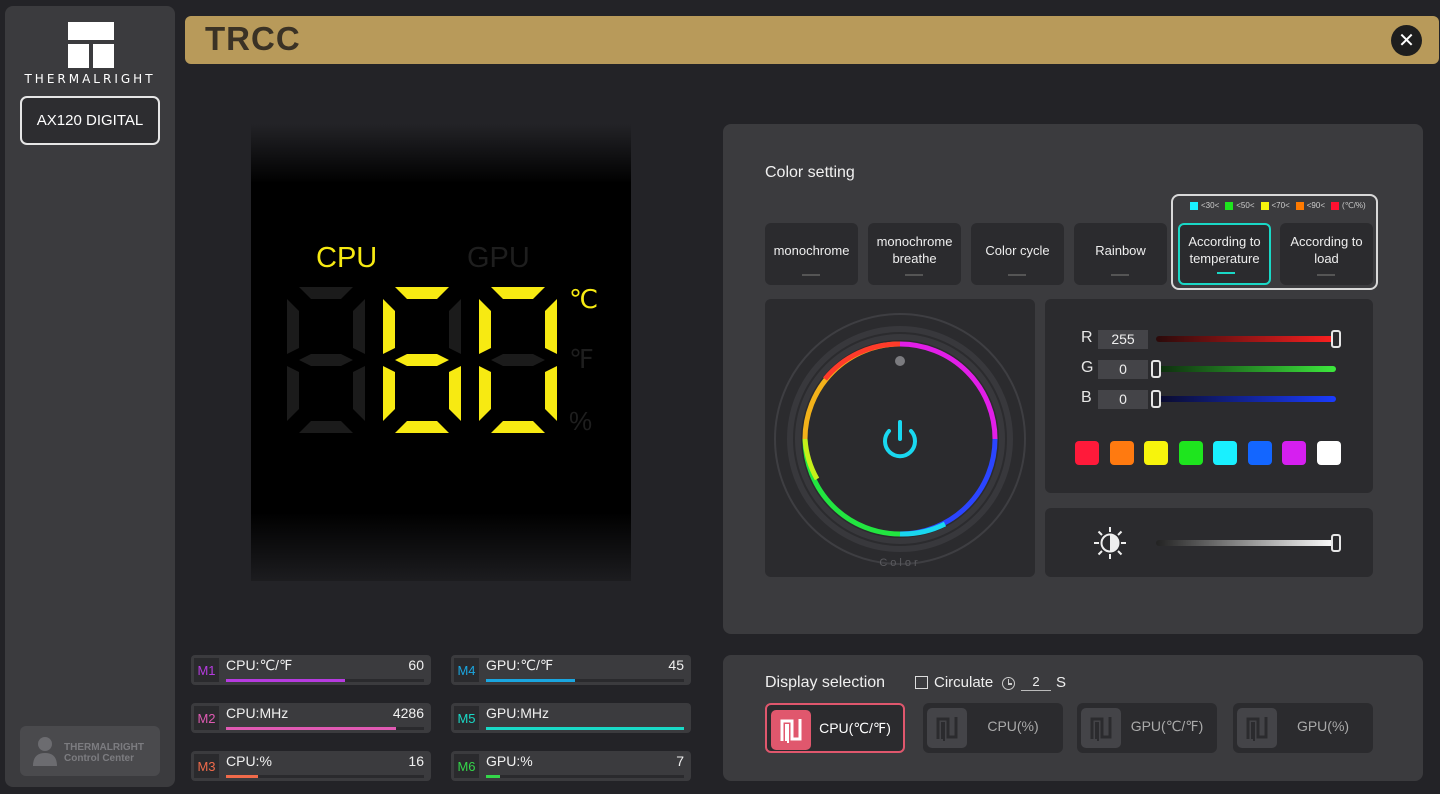 This screenshot has height=794, width=1440. Describe the element at coordinates (1336, 543) in the screenshot. I see `brightness-slider-thumb` at that location.